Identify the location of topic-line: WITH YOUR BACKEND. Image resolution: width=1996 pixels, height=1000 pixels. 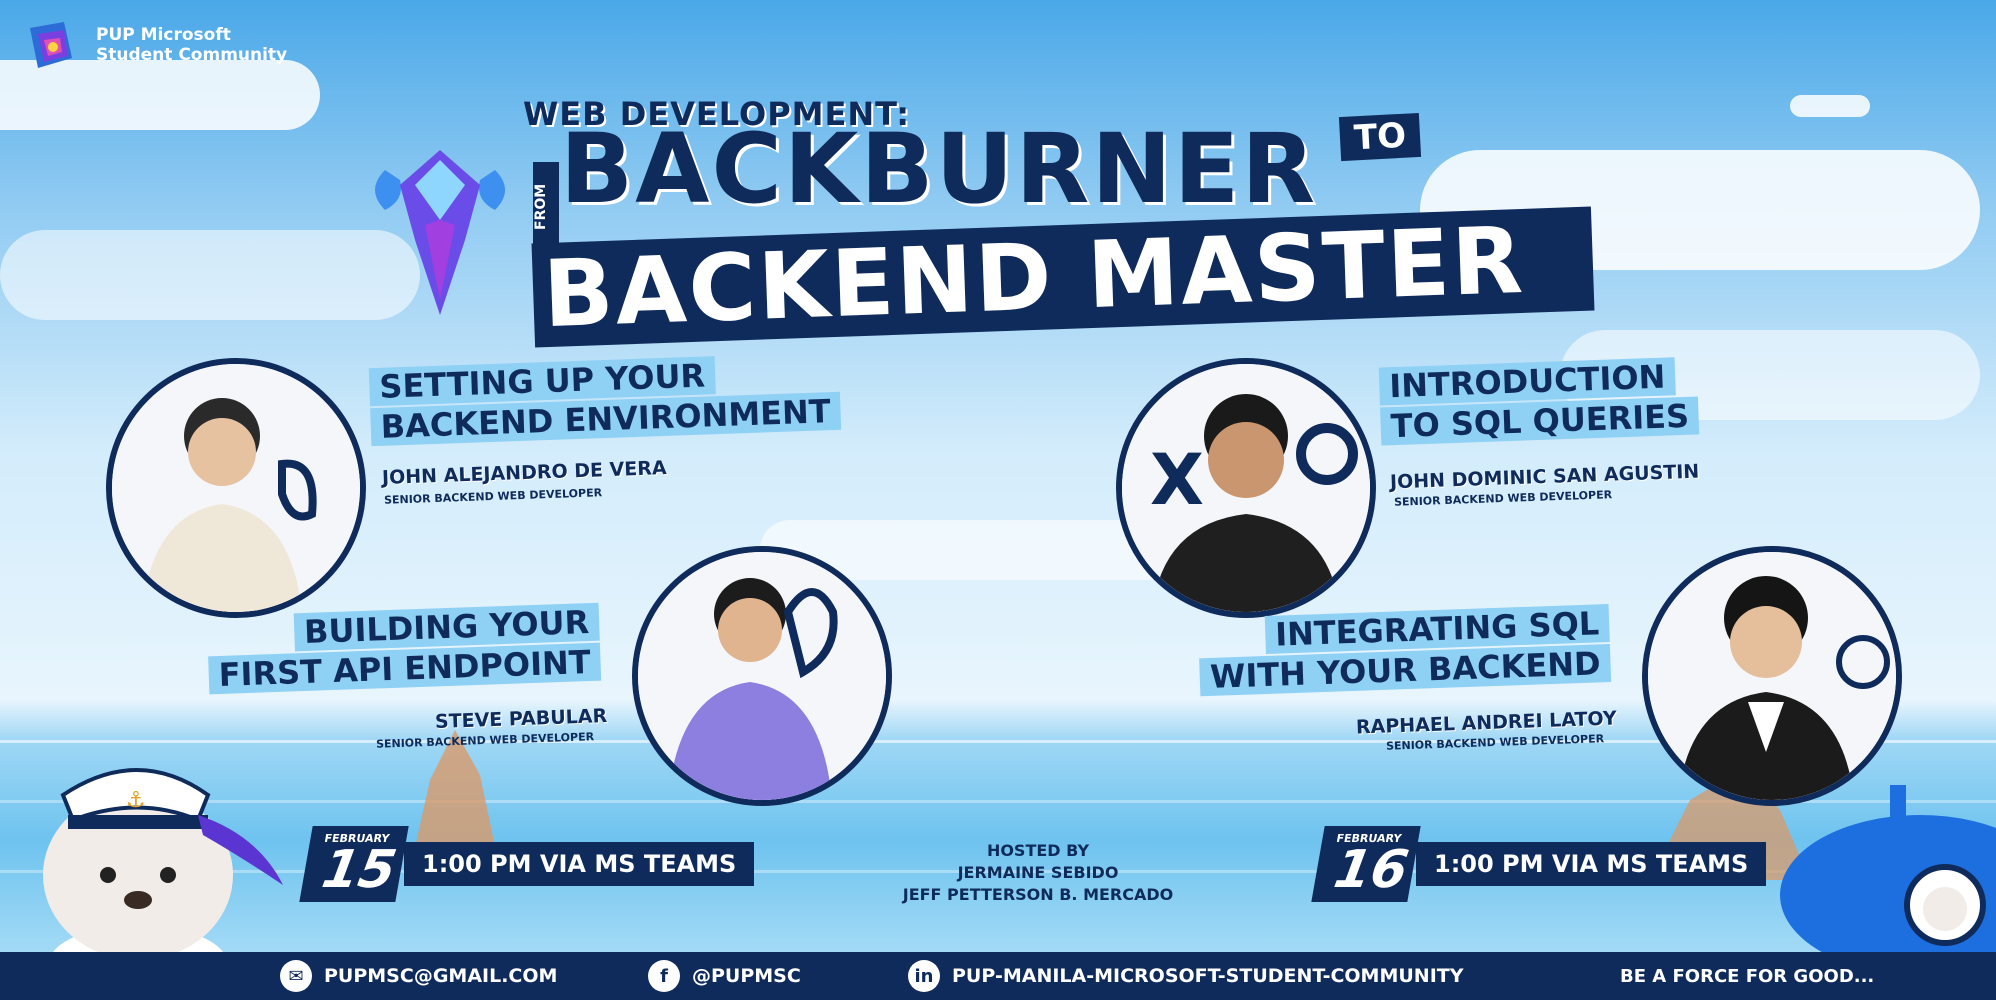
(1405, 670).